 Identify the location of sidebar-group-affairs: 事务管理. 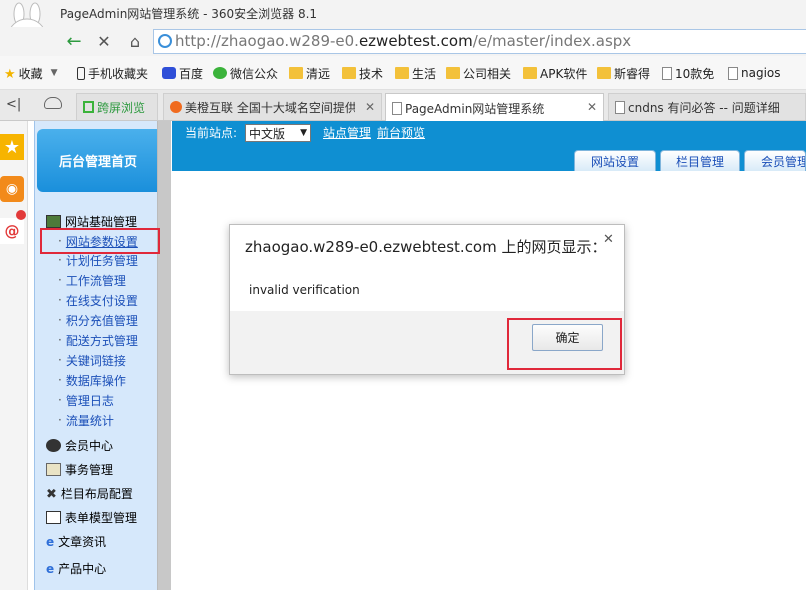
(79, 469).